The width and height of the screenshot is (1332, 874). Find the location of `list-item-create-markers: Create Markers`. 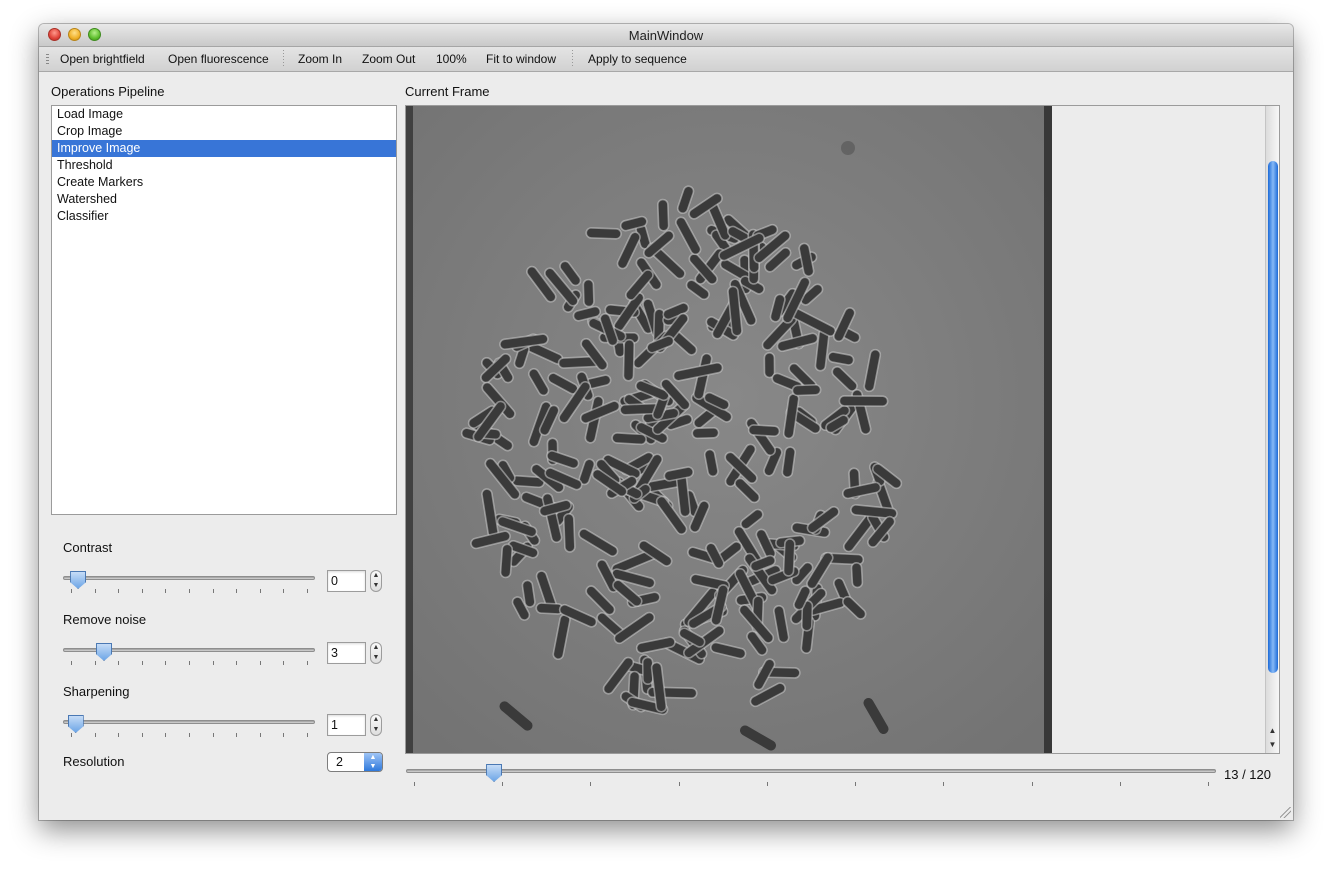

list-item-create-markers: Create Markers is located at coordinates (224, 182).